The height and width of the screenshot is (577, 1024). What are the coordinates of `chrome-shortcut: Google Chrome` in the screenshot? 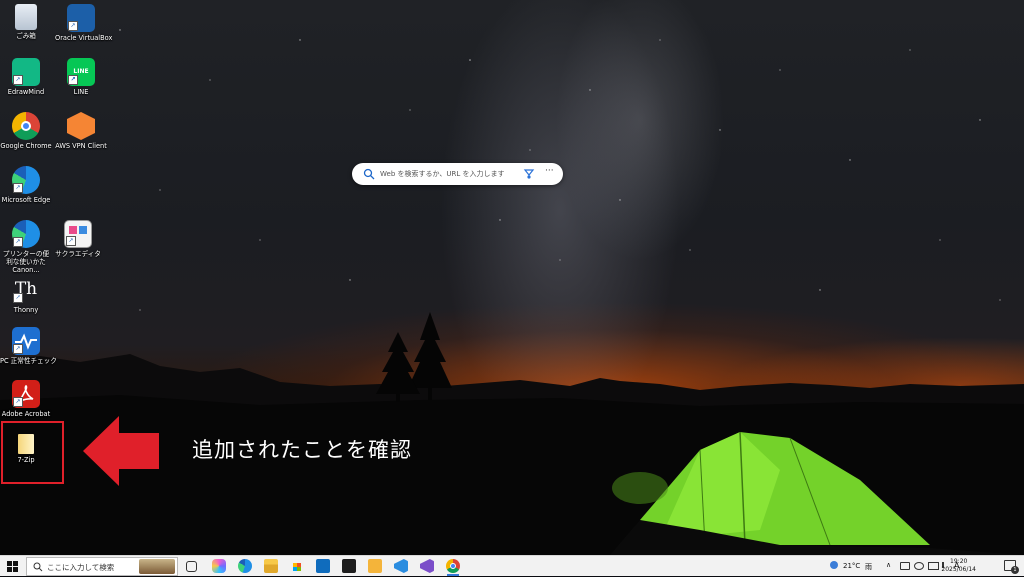 It's located at (26, 131).